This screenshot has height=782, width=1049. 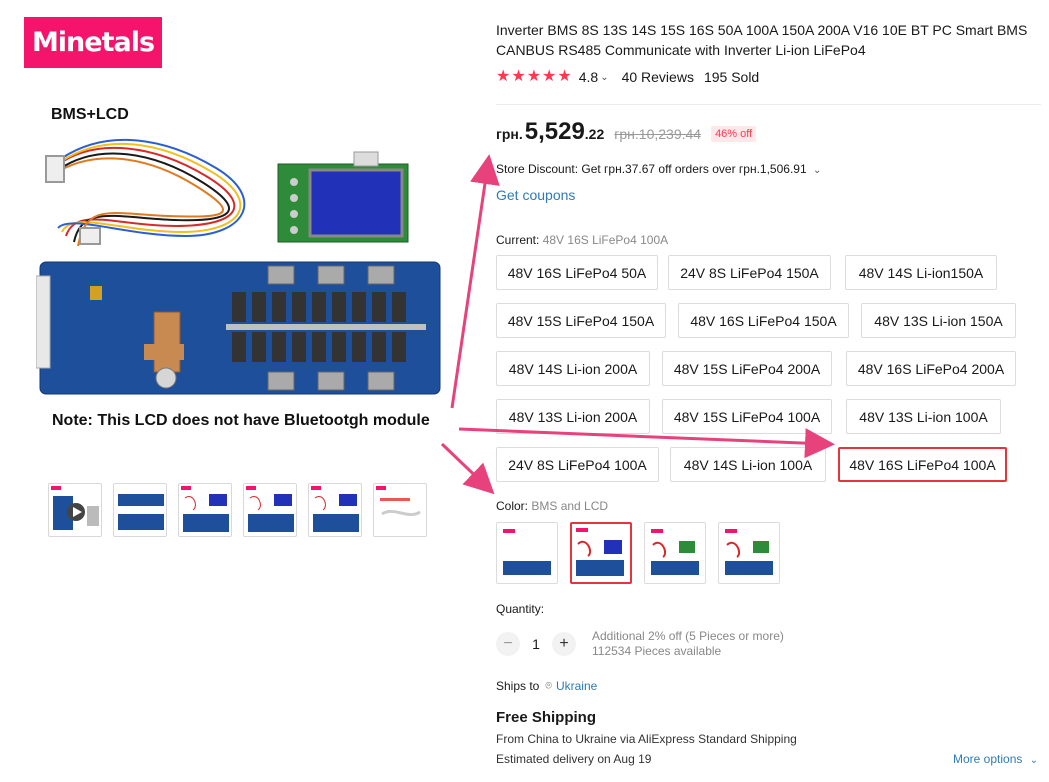 What do you see at coordinates (658, 77) in the screenshot?
I see `reviews-link: 40 Reviews` at bounding box center [658, 77].